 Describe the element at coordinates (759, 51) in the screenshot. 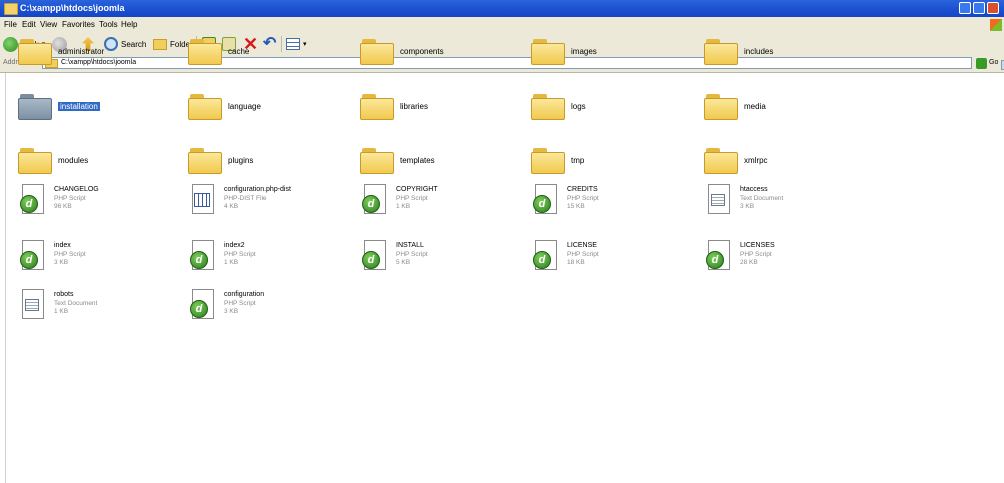

I see `folder-name: includes` at that location.